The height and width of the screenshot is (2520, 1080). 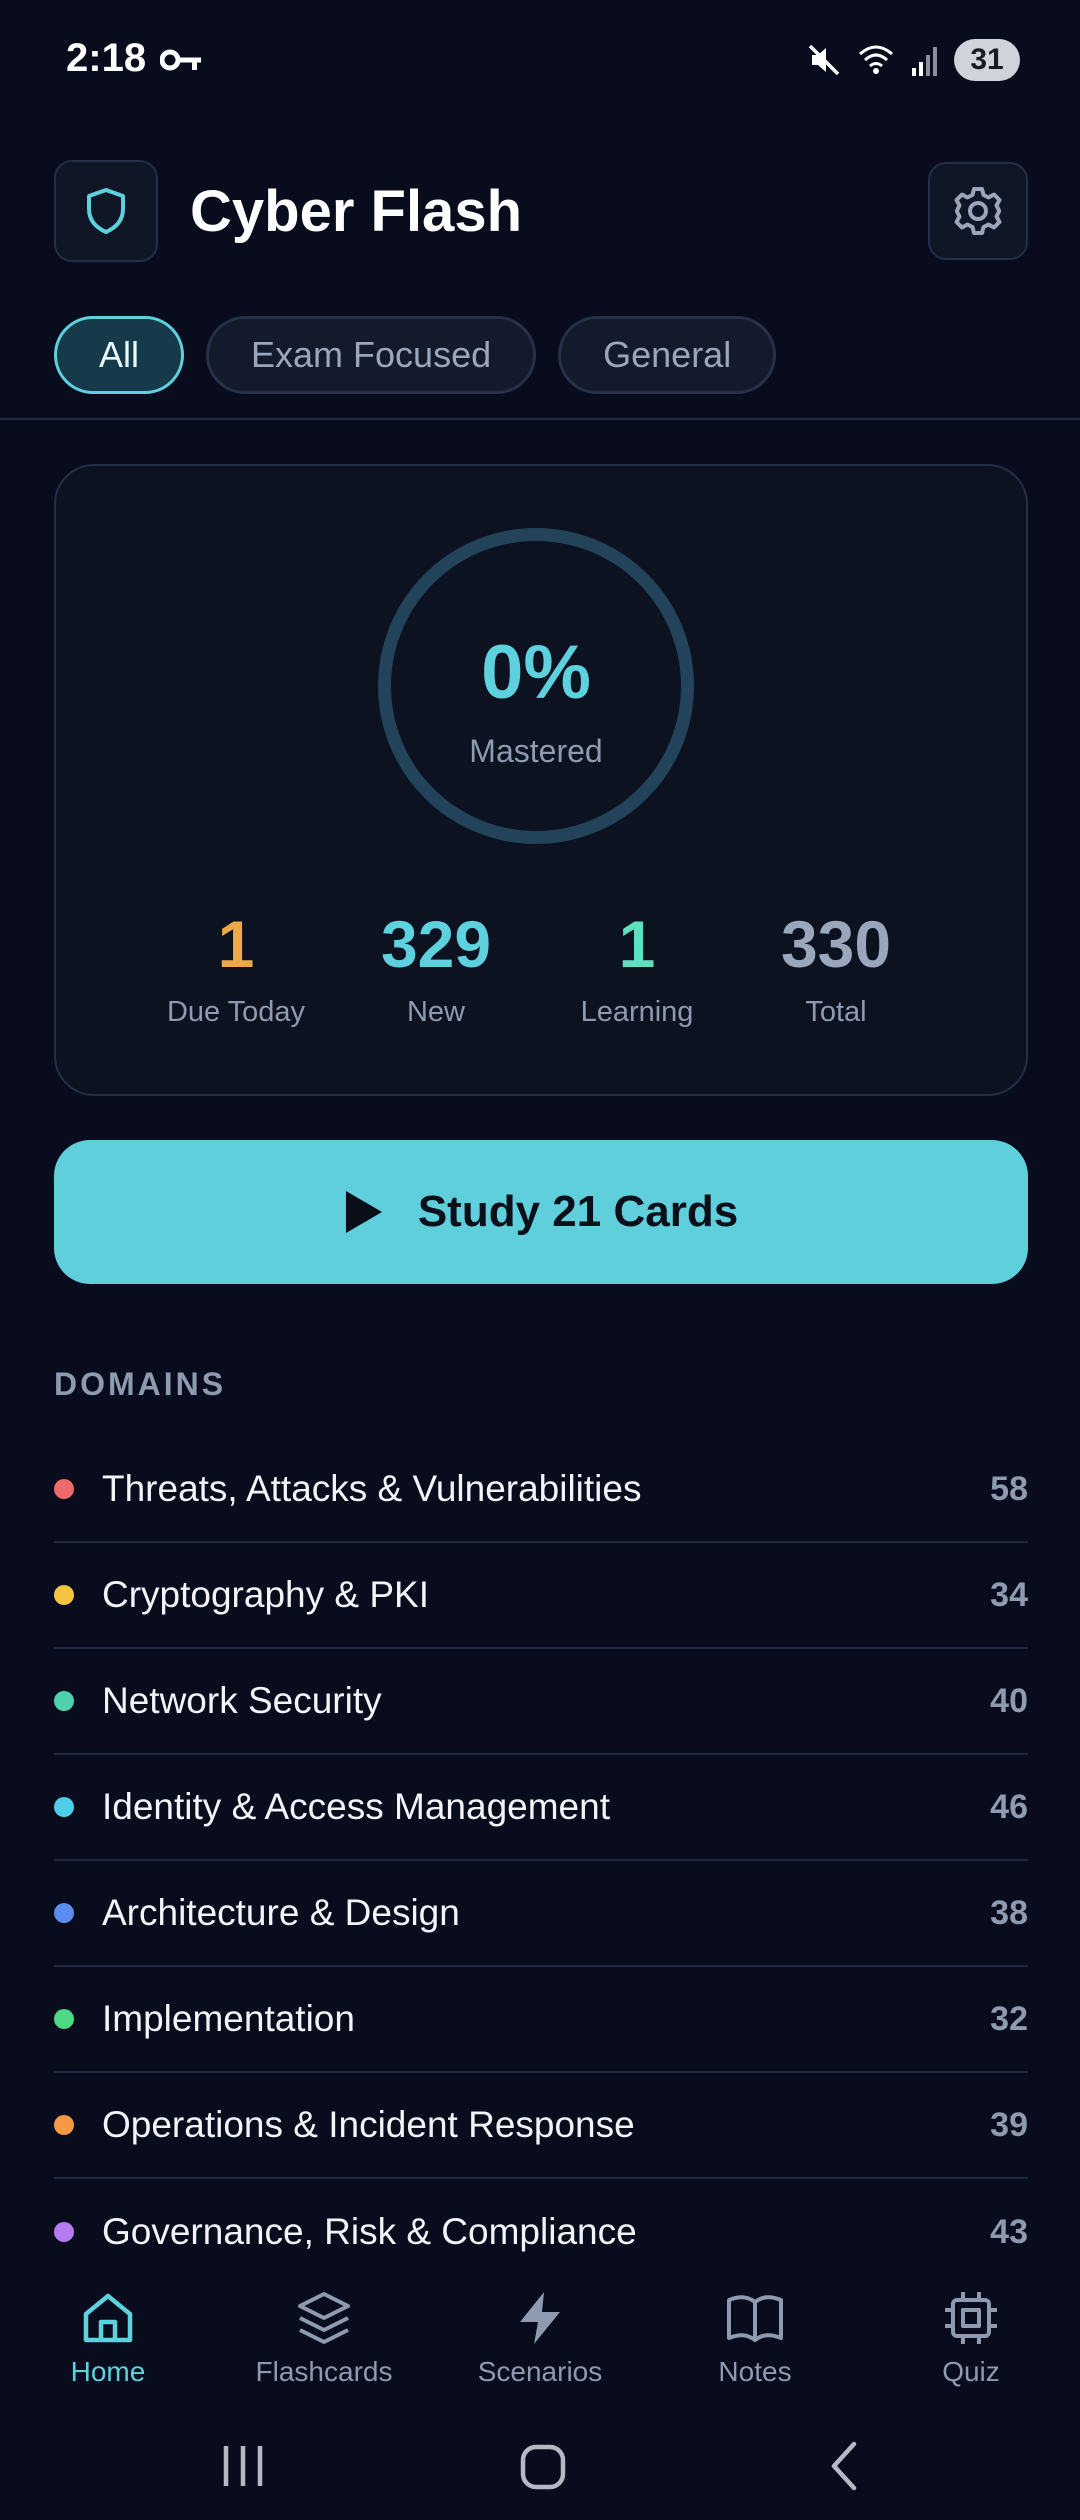 I want to click on domain-count: 40, so click(x=1009, y=1700).